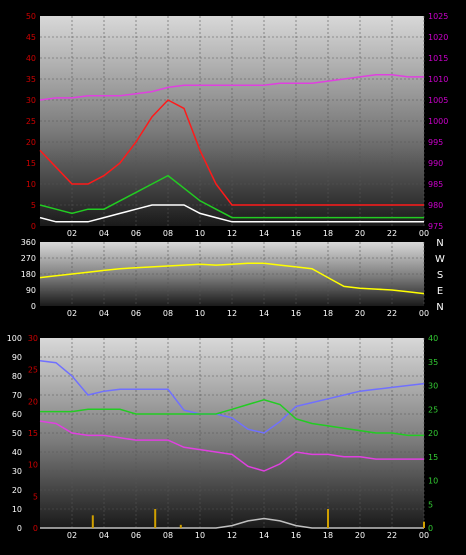 This screenshot has height=555, width=466. Describe the element at coordinates (28, 242) in the screenshot. I see `direction-tick-360: 360` at that location.